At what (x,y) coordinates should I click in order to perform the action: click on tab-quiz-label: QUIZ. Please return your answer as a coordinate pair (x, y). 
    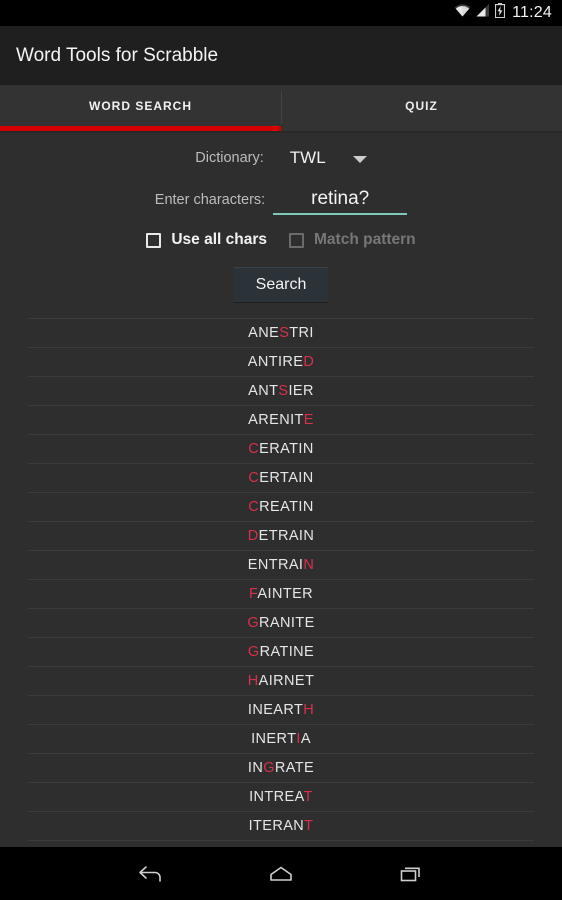
    Looking at the image, I should click on (421, 105).